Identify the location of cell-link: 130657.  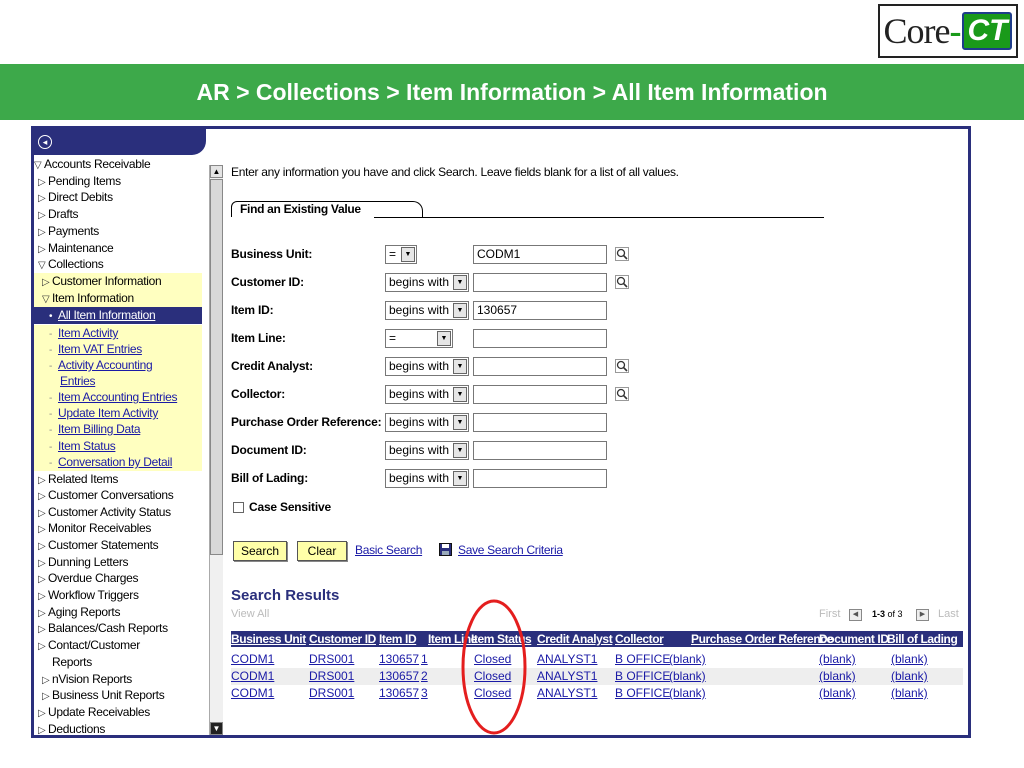
(399, 659).